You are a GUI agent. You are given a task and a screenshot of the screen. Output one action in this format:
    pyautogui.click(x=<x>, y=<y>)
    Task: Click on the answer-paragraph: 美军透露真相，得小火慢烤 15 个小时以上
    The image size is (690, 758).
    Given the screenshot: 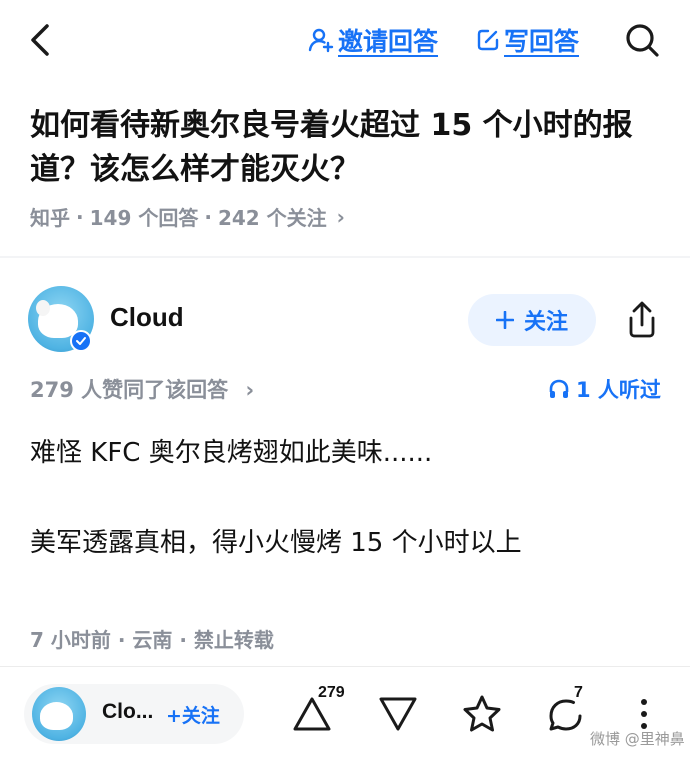 What is the action you would take?
    pyautogui.click(x=276, y=543)
    